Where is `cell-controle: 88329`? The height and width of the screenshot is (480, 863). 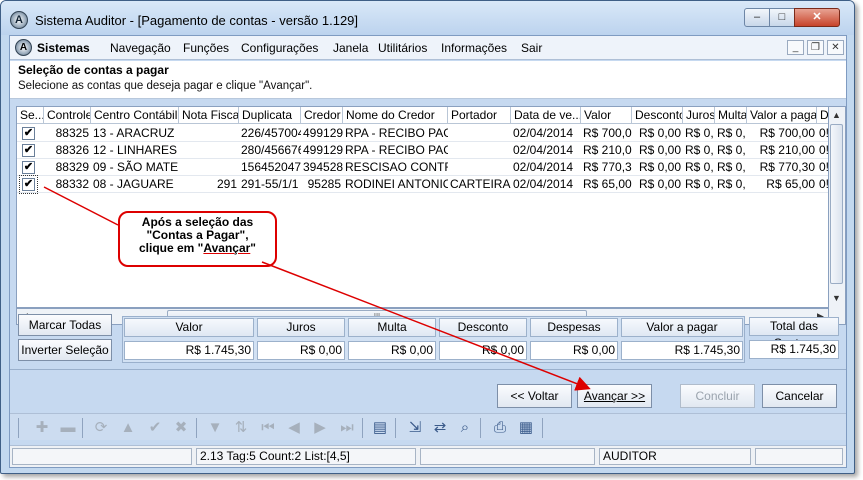
cell-controle: 88329 is located at coordinates (67, 167).